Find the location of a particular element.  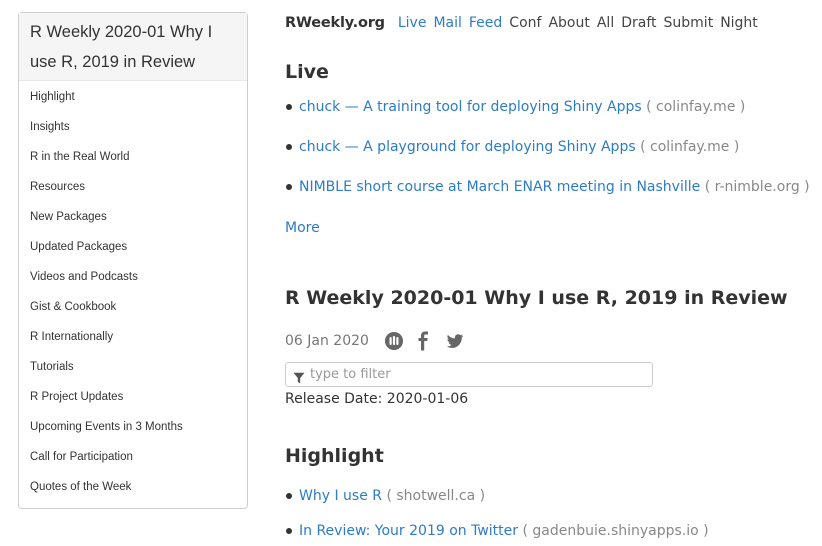

toc-item-quotes-of-the-week: Quotes of the Week is located at coordinates (133, 487).